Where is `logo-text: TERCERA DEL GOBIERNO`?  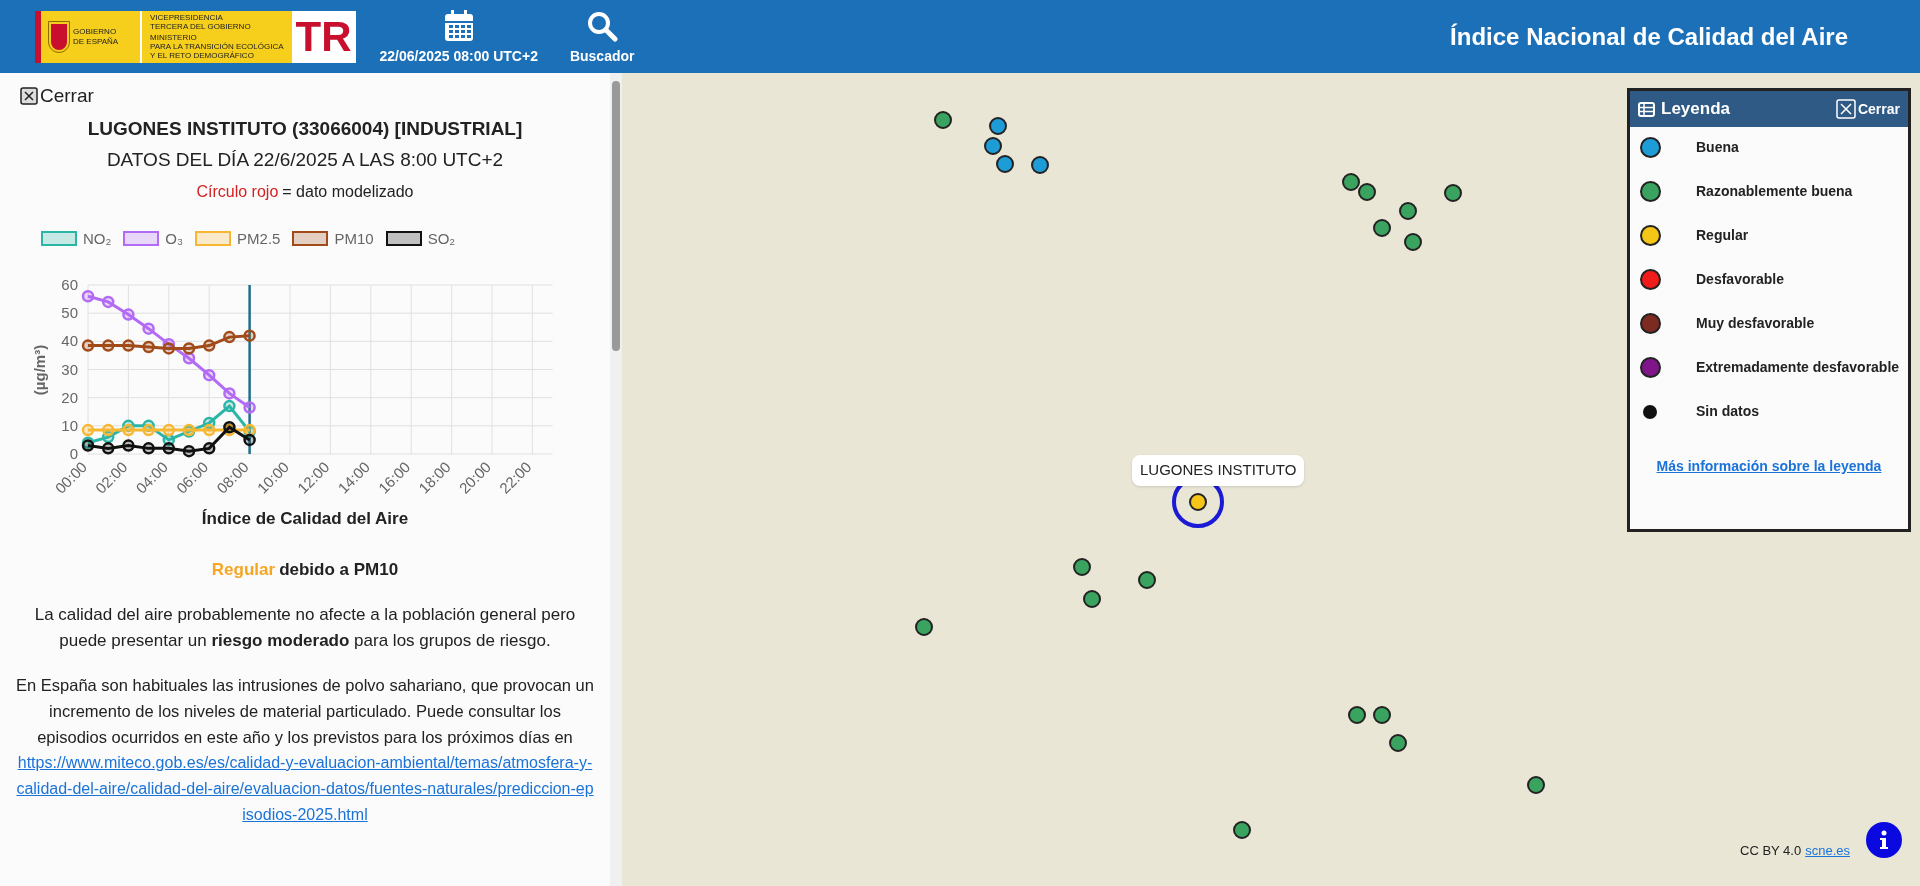
logo-text: TERCERA DEL GOBIERNO is located at coordinates (201, 26).